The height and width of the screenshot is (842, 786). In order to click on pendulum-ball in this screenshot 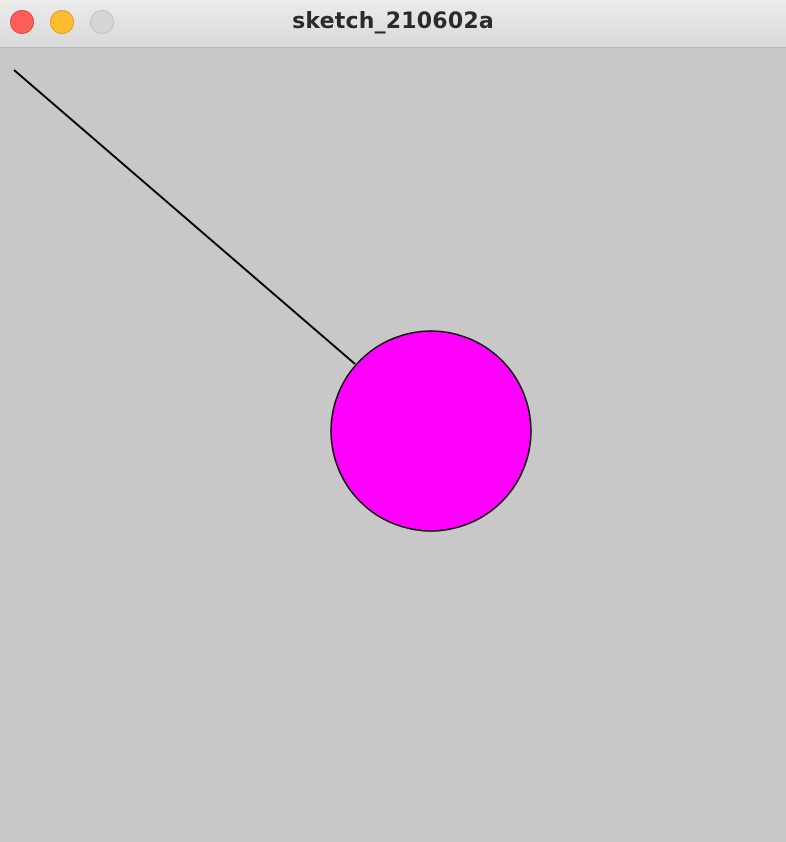, I will do `click(431, 431)`.